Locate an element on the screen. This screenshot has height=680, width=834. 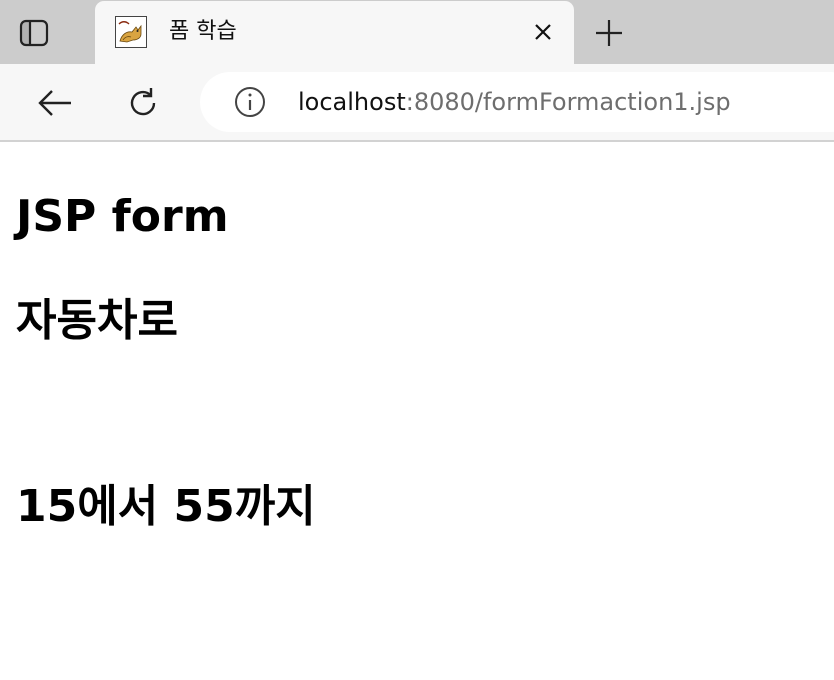
tab-actions-icon is located at coordinates (34, 33).